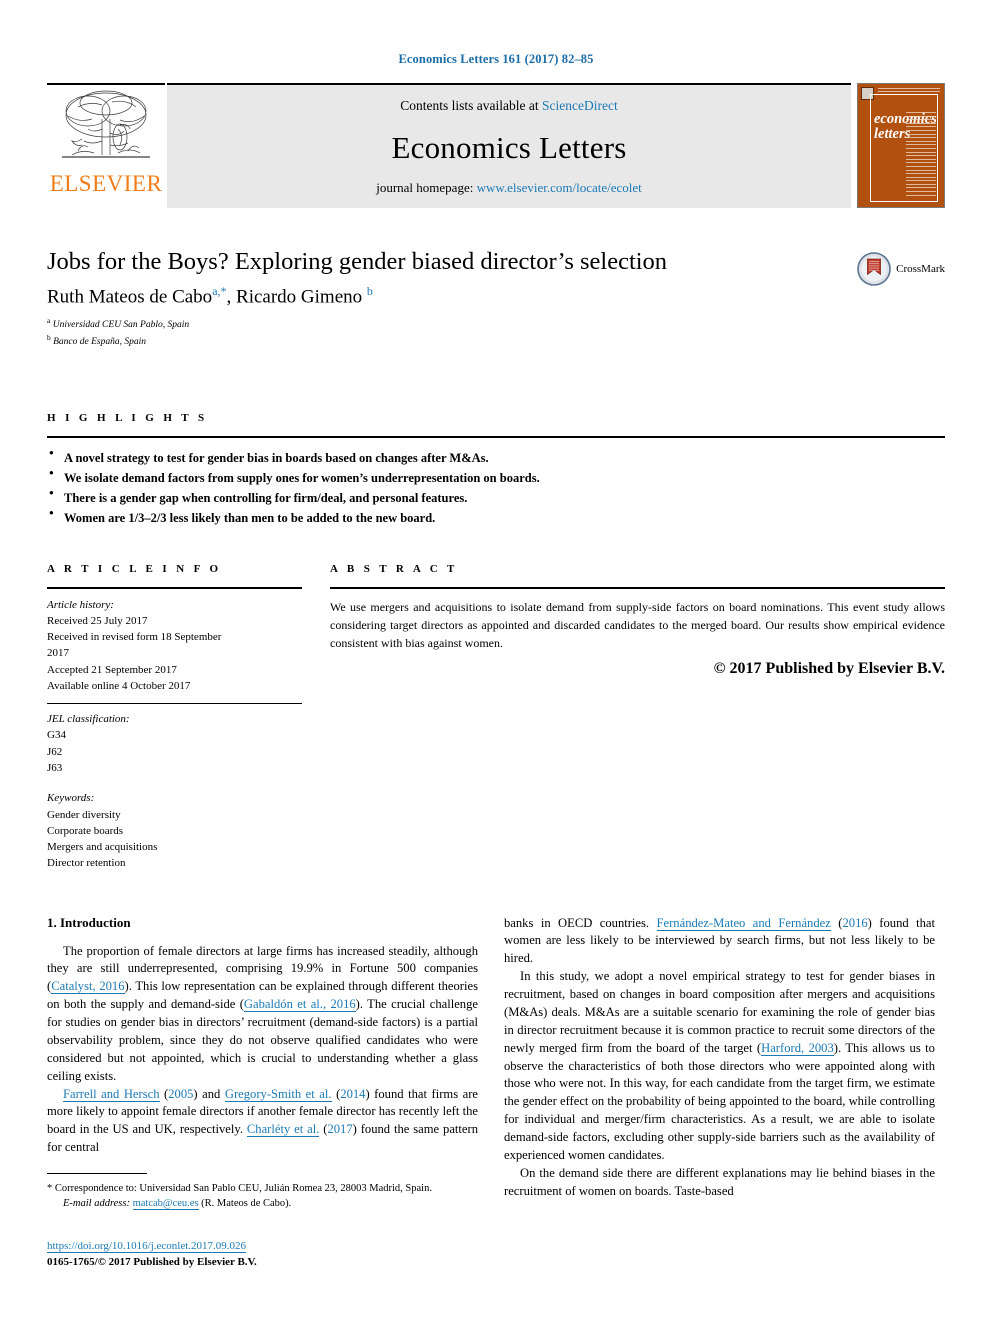 The height and width of the screenshot is (1323, 992). What do you see at coordinates (55, 751) in the screenshot?
I see `jel-code: J62` at bounding box center [55, 751].